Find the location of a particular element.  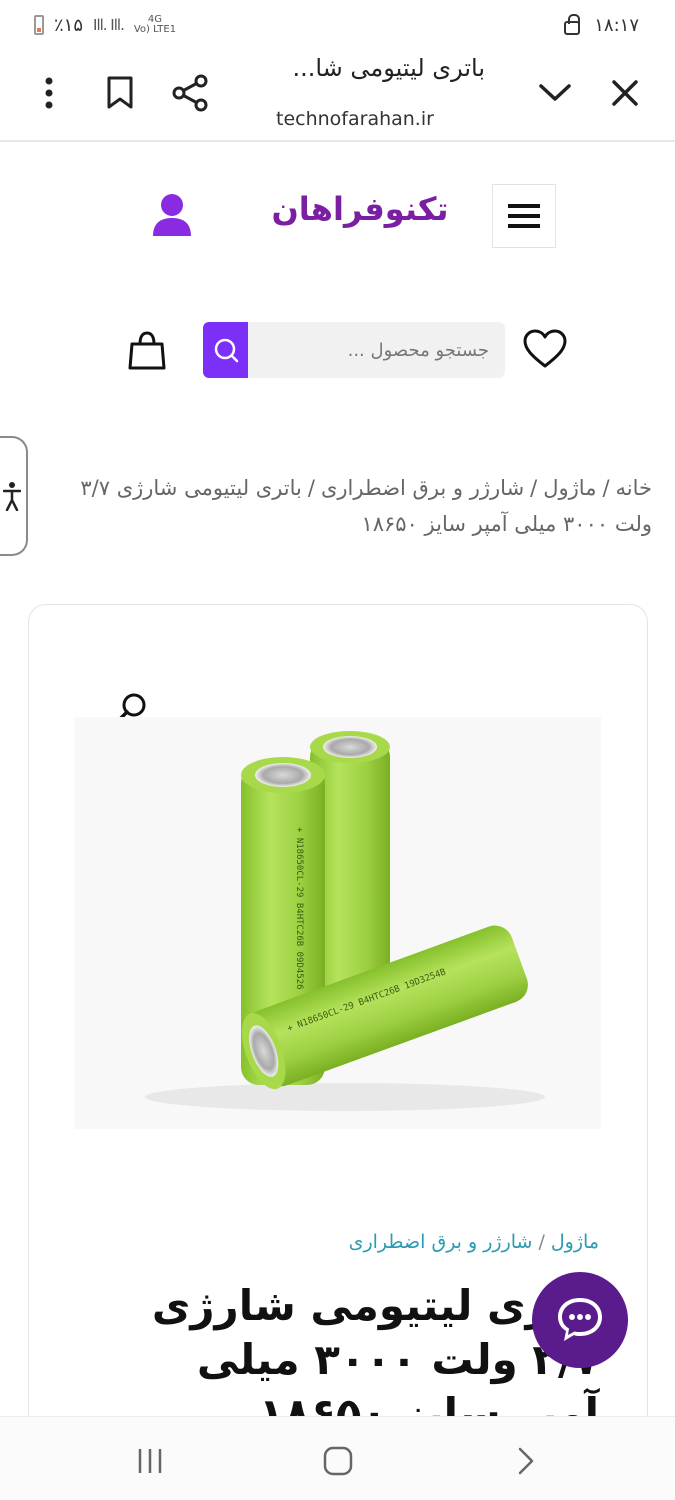

more-vertical-icon is located at coordinates (49, 93).